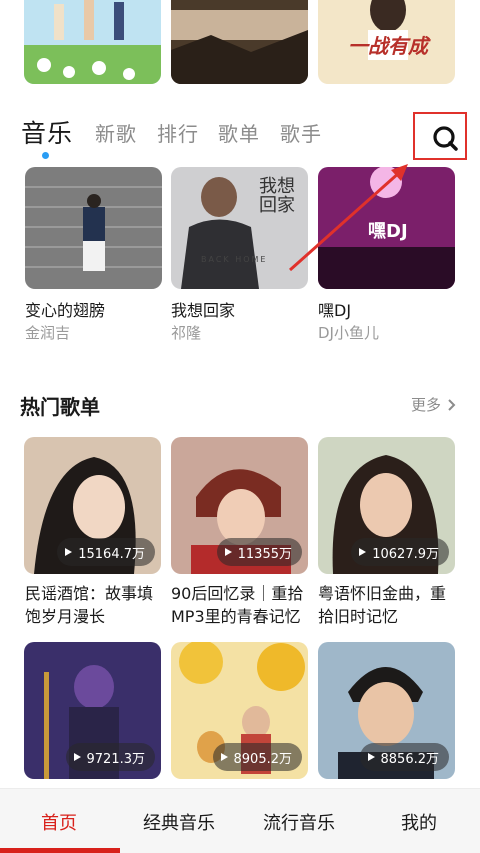 Image resolution: width=480 pixels, height=853 pixels. I want to click on song-cover-1-art, so click(93, 228).